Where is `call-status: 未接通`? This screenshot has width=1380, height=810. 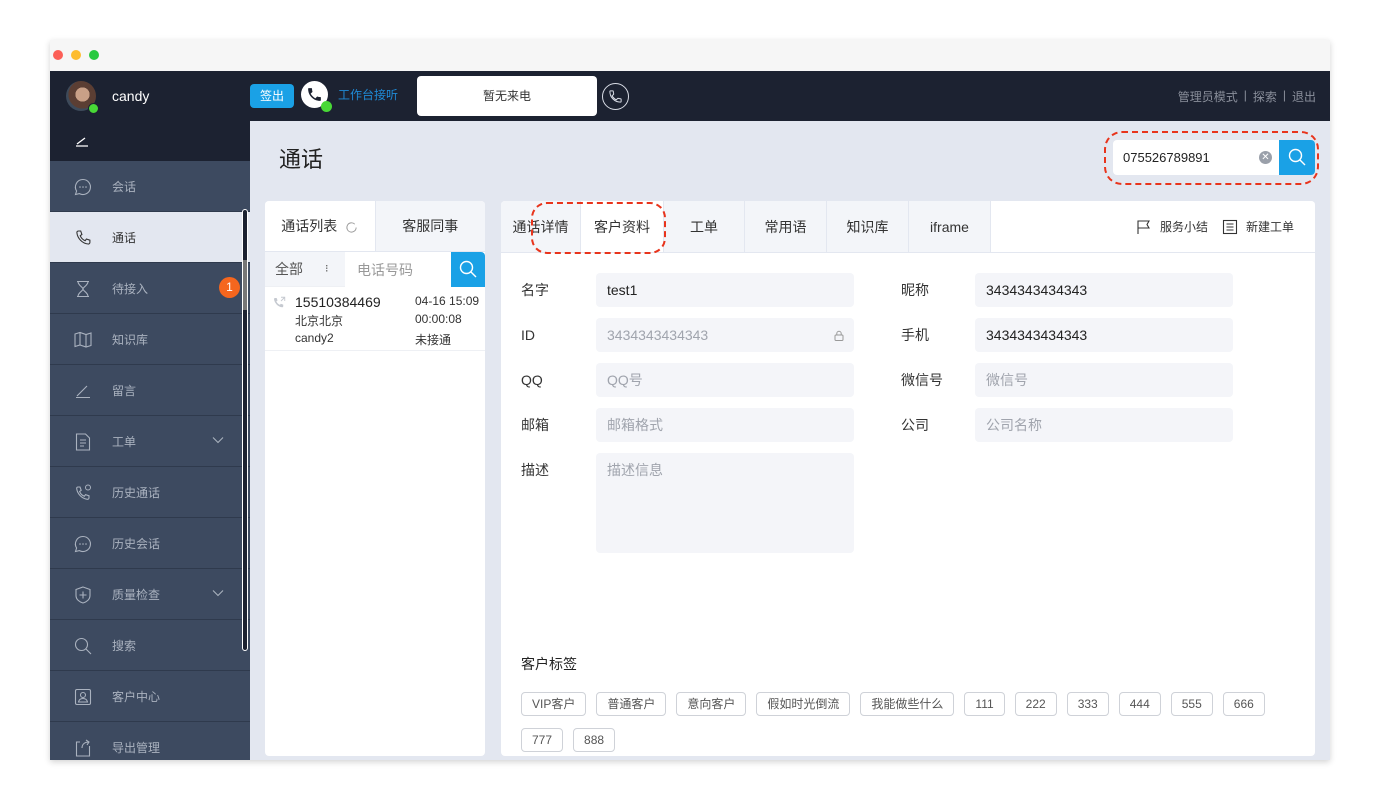
call-status: 未接通 is located at coordinates (433, 340).